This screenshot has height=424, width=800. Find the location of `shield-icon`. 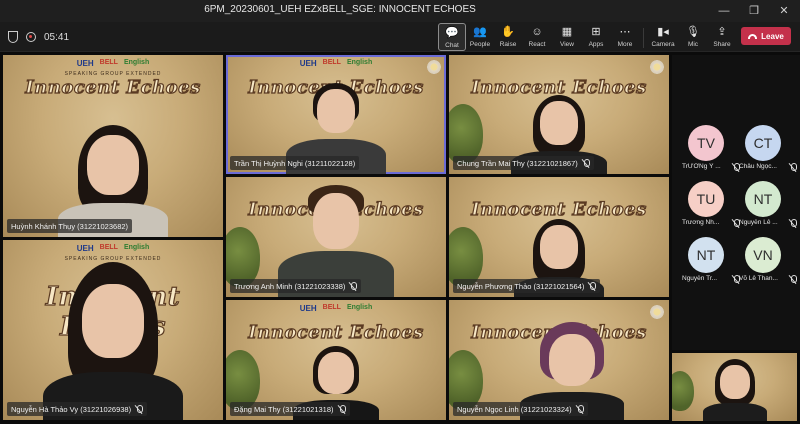

shield-icon is located at coordinates (13, 37).